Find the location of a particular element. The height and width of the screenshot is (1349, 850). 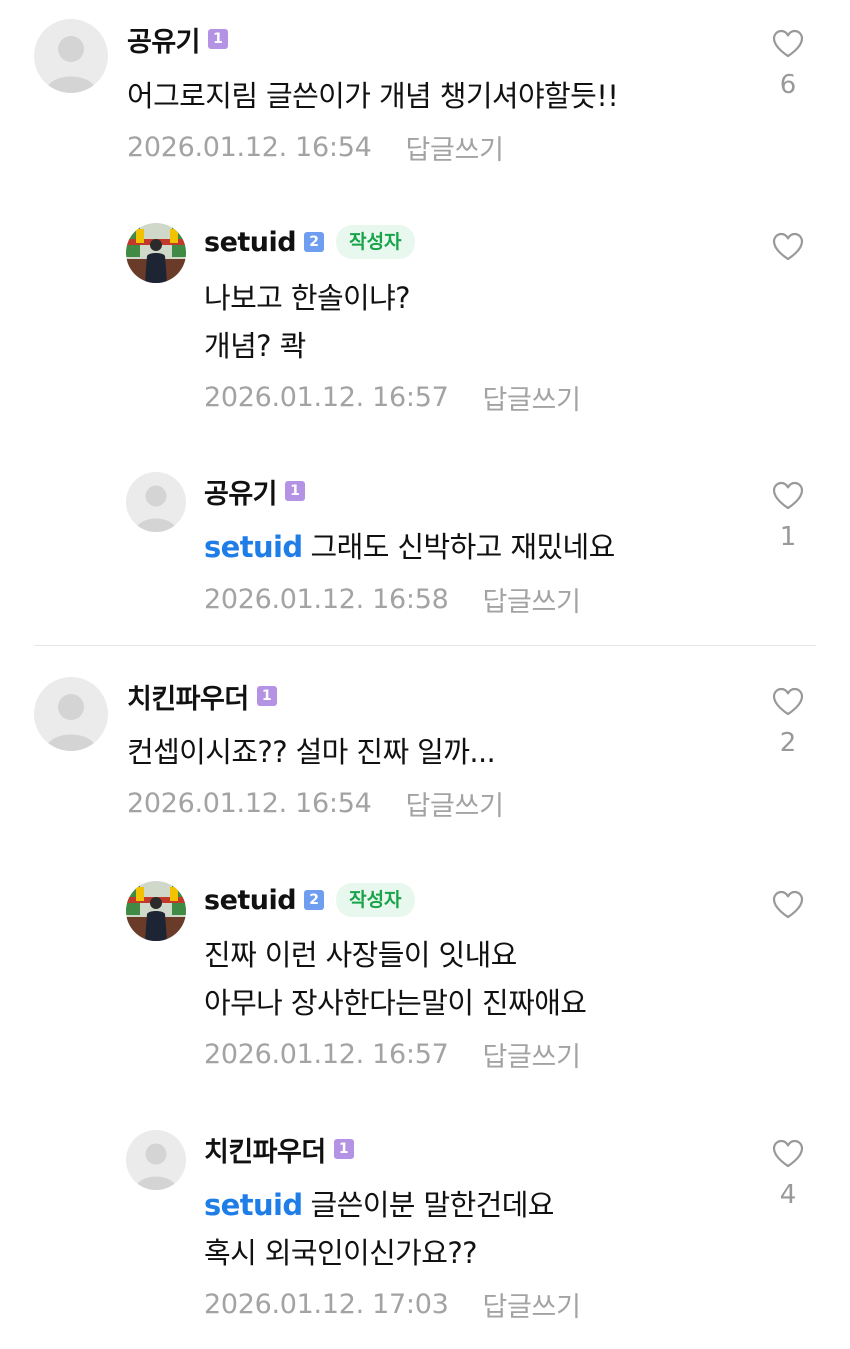

comment-divider is located at coordinates (425, 645).